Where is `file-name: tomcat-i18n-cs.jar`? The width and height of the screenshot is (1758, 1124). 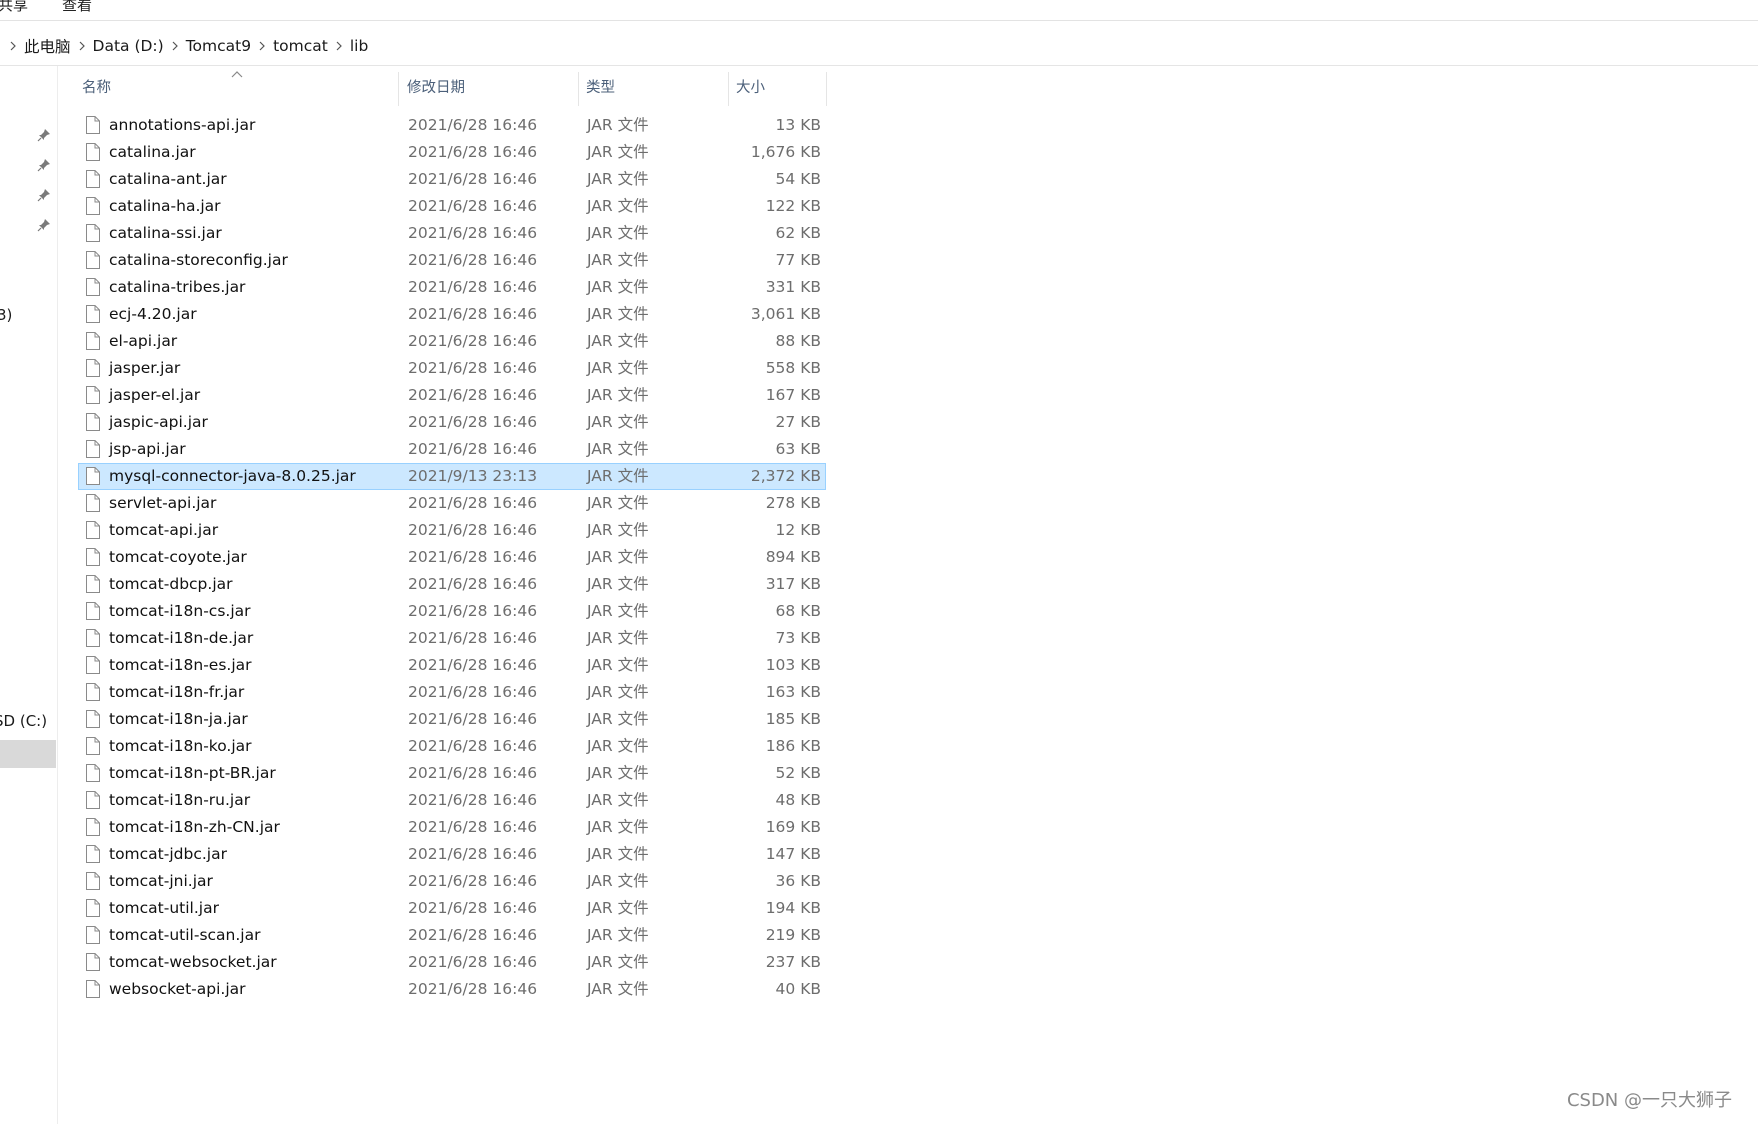
file-name: tomcat-i18n-cs.jar is located at coordinates (180, 611).